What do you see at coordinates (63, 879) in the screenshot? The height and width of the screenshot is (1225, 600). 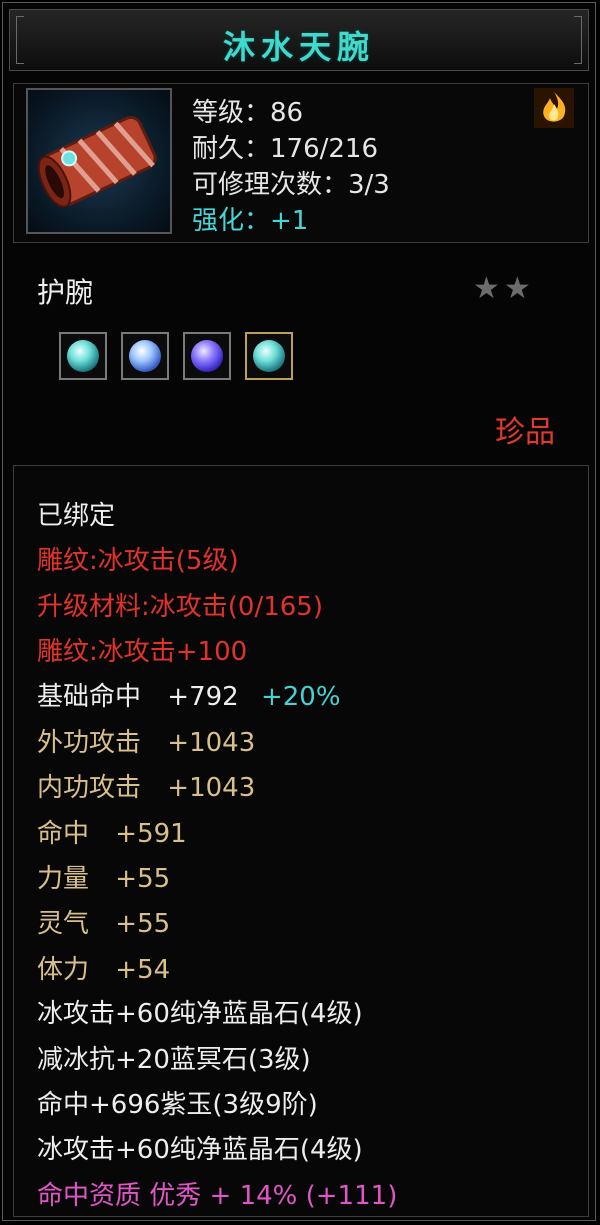 I see `stat-label: 力量` at bounding box center [63, 879].